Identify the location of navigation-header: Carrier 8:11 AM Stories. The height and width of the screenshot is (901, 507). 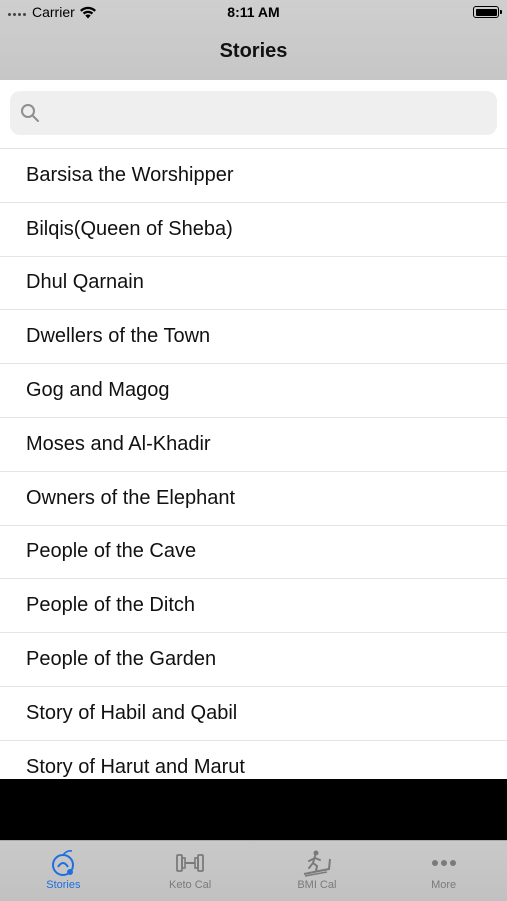
(253, 40).